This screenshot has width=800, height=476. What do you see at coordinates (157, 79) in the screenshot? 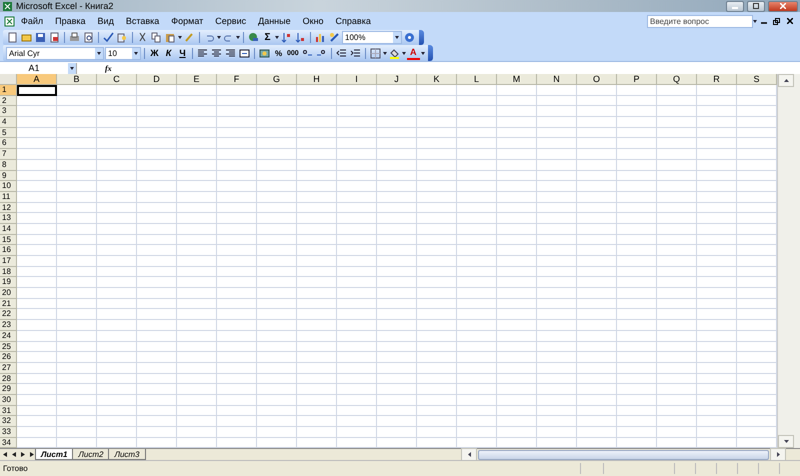
I see `column-header: D` at bounding box center [157, 79].